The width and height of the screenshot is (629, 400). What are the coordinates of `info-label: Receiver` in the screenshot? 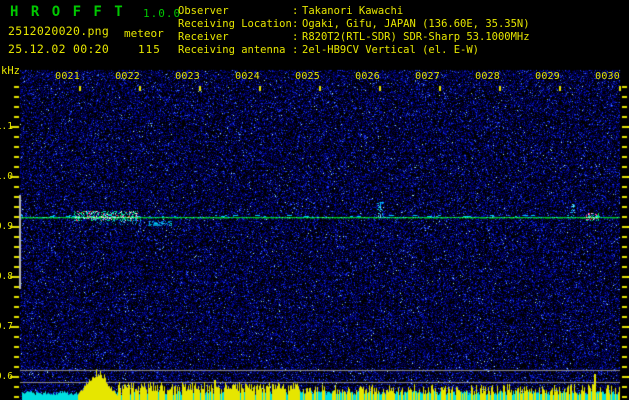 It's located at (203, 37).